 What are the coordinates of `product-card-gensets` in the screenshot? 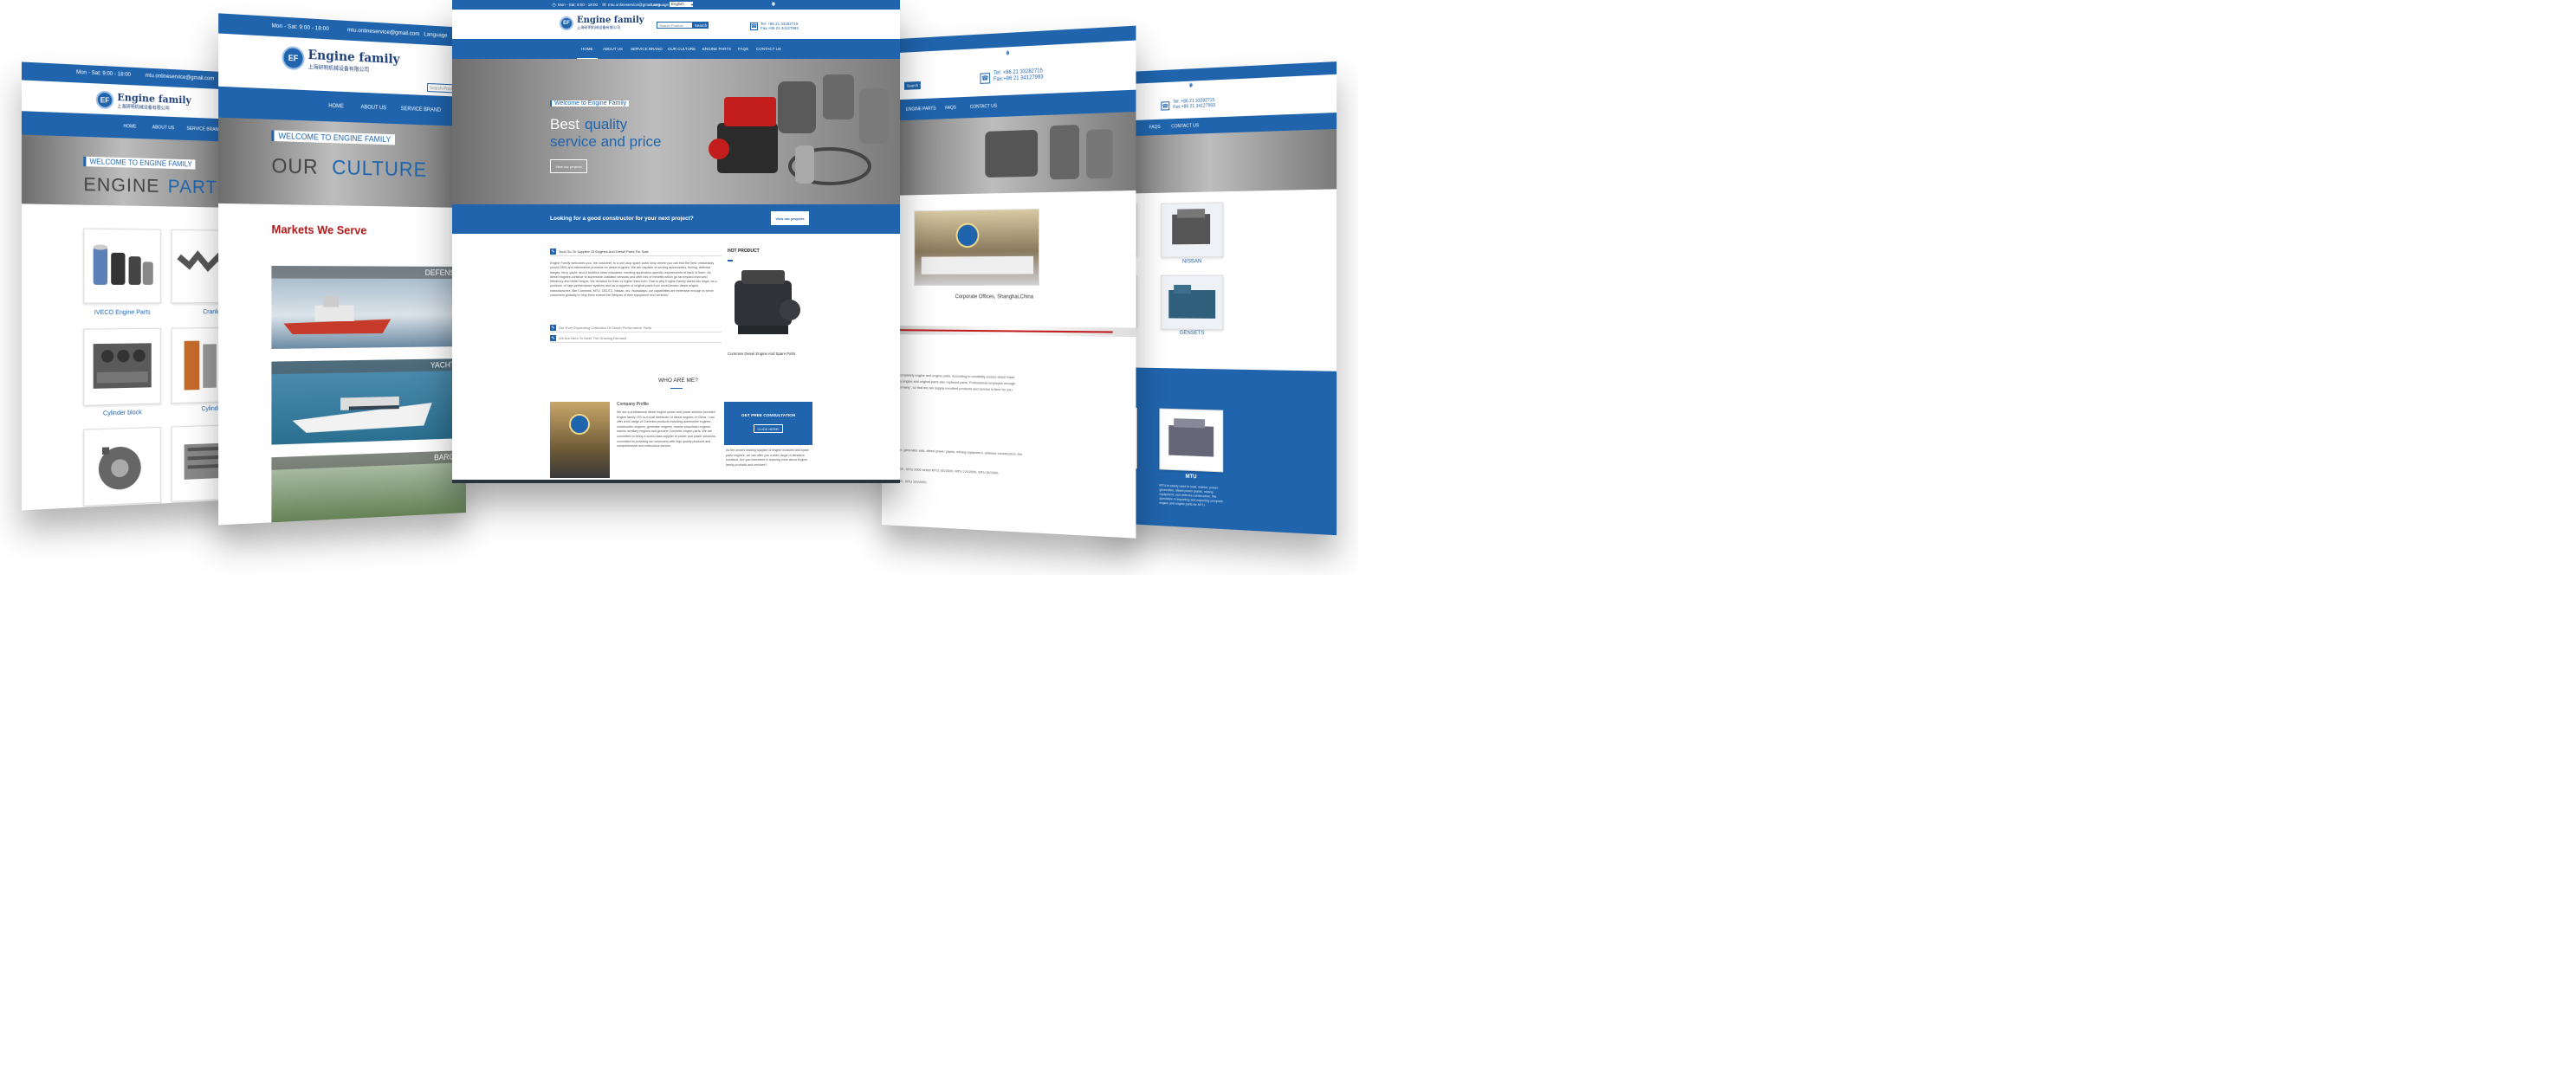 It's located at (1192, 303).